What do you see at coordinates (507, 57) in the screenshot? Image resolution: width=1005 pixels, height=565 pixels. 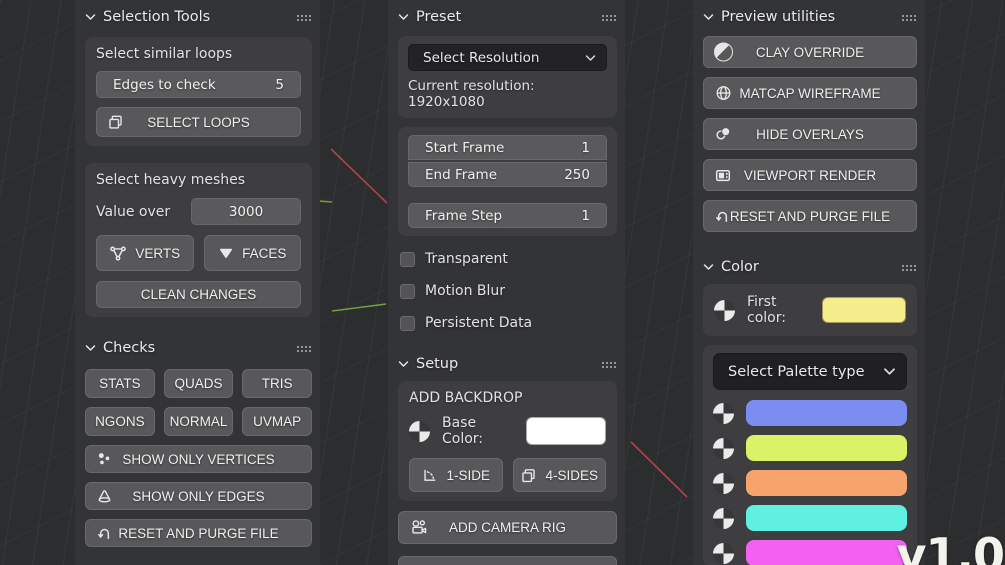 I see `resolution-dropdown: Select Resolution` at bounding box center [507, 57].